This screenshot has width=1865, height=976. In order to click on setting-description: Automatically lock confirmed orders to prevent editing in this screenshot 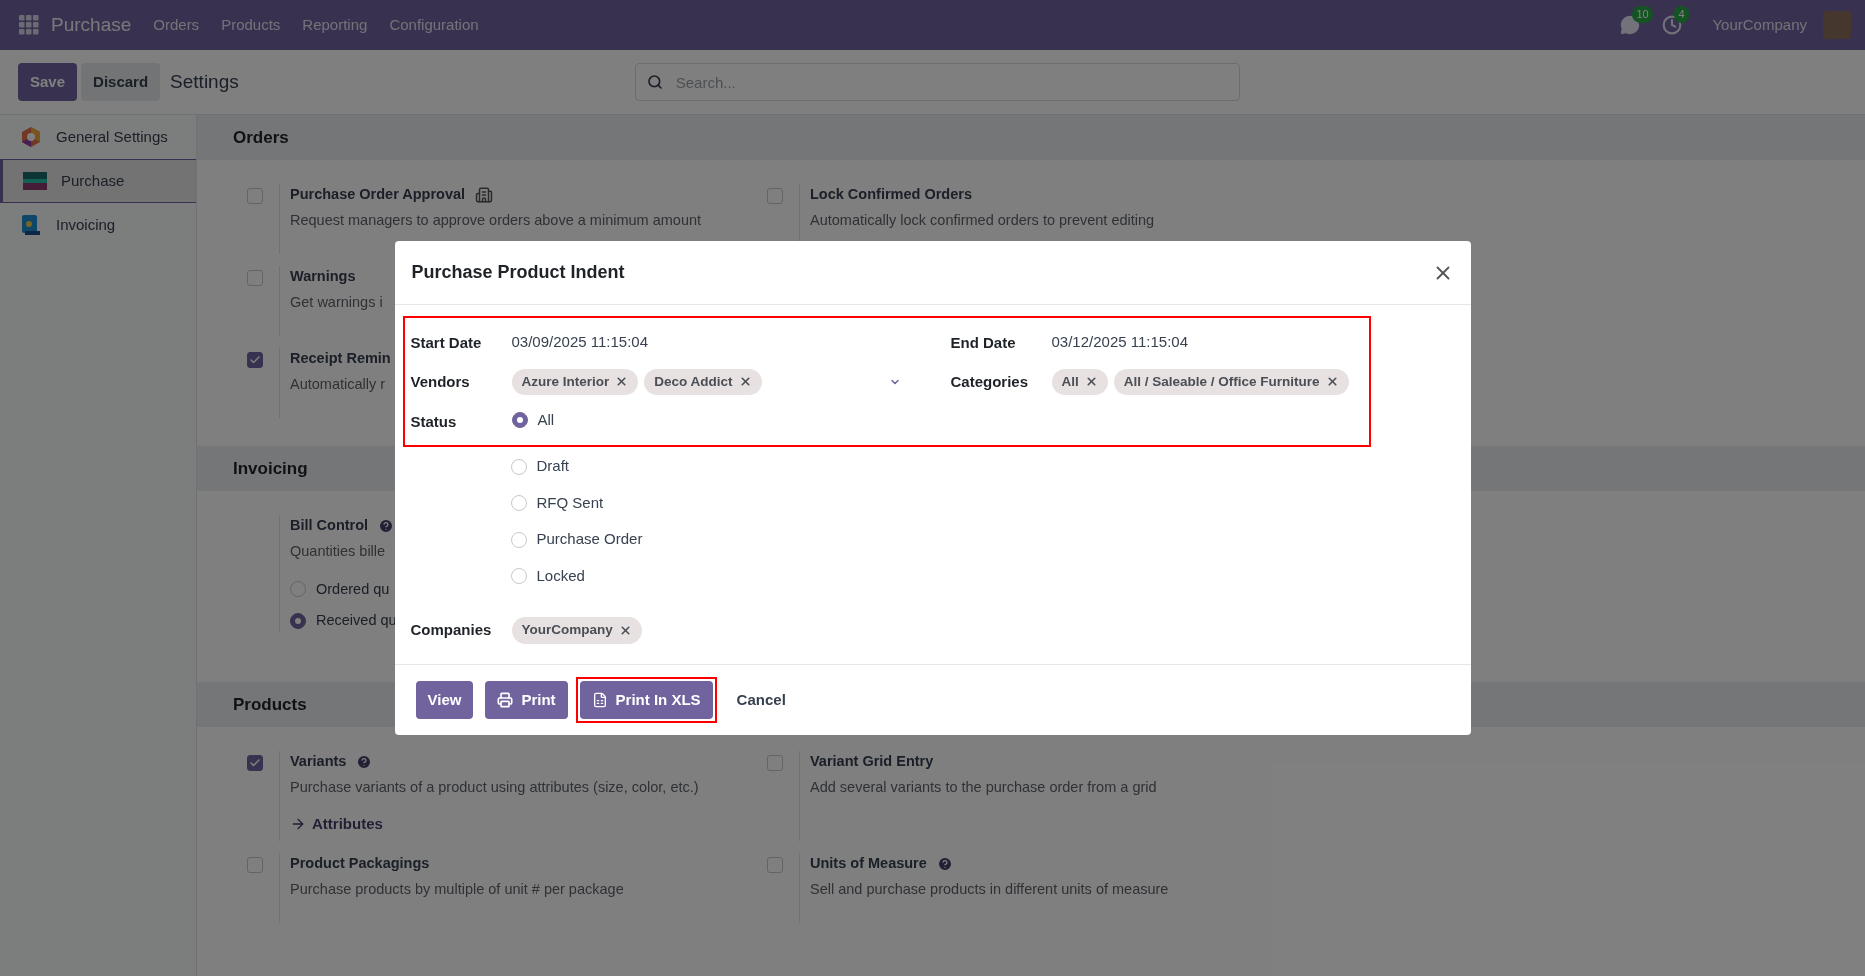, I will do `click(982, 220)`.